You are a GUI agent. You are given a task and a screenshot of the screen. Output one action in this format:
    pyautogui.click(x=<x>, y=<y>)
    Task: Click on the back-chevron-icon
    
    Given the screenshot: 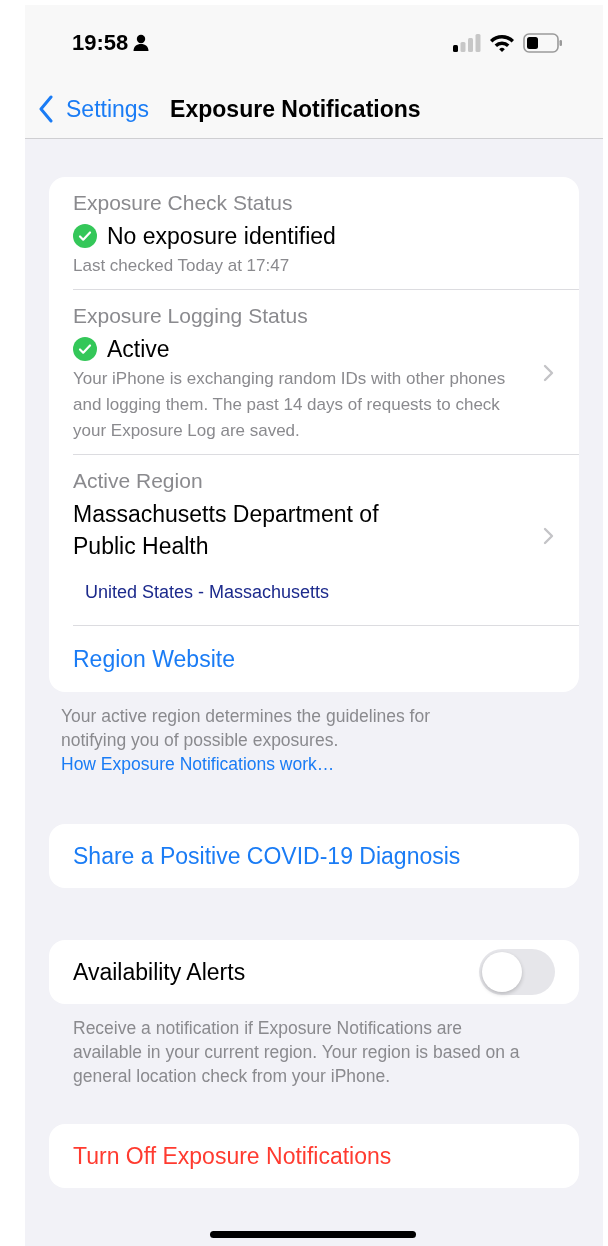 What is the action you would take?
    pyautogui.click(x=46, y=109)
    